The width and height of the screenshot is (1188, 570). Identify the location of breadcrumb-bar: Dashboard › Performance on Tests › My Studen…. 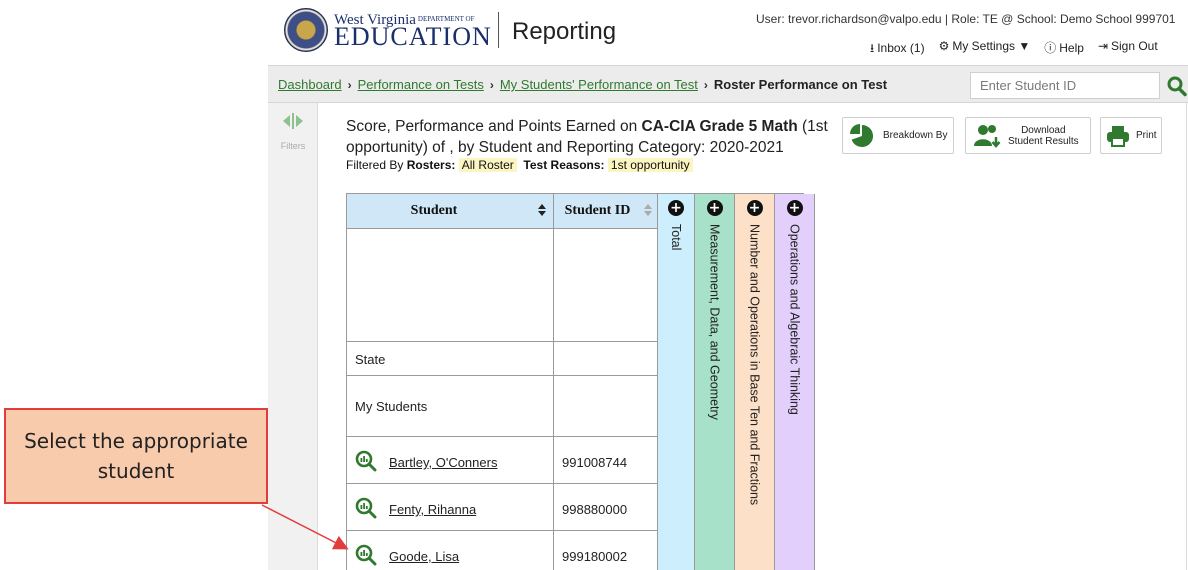
(728, 84).